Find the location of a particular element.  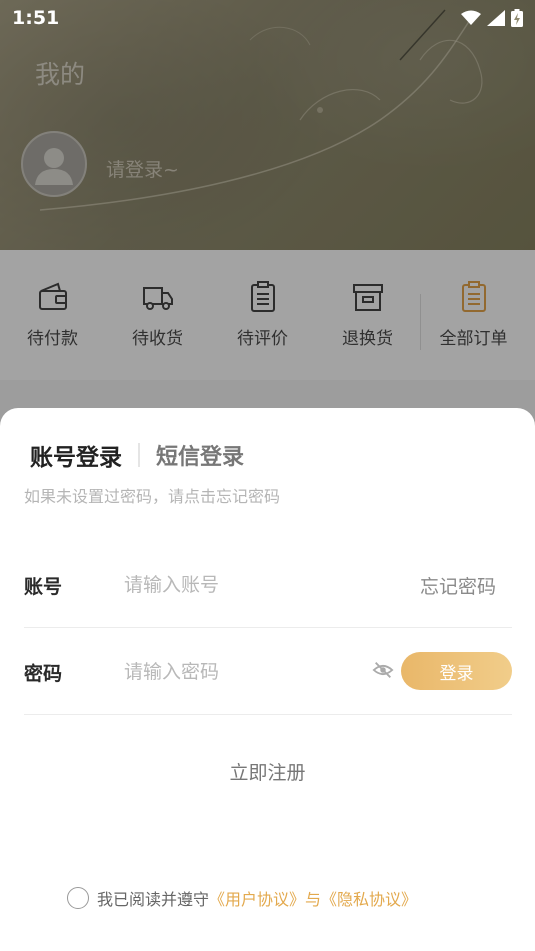

status-icons is located at coordinates (492, 18).